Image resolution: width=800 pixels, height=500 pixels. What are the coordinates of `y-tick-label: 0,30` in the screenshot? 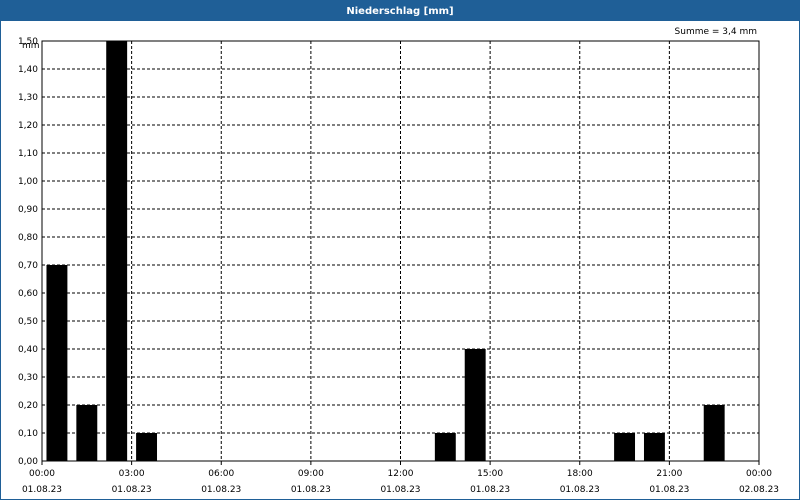 It's located at (28, 378).